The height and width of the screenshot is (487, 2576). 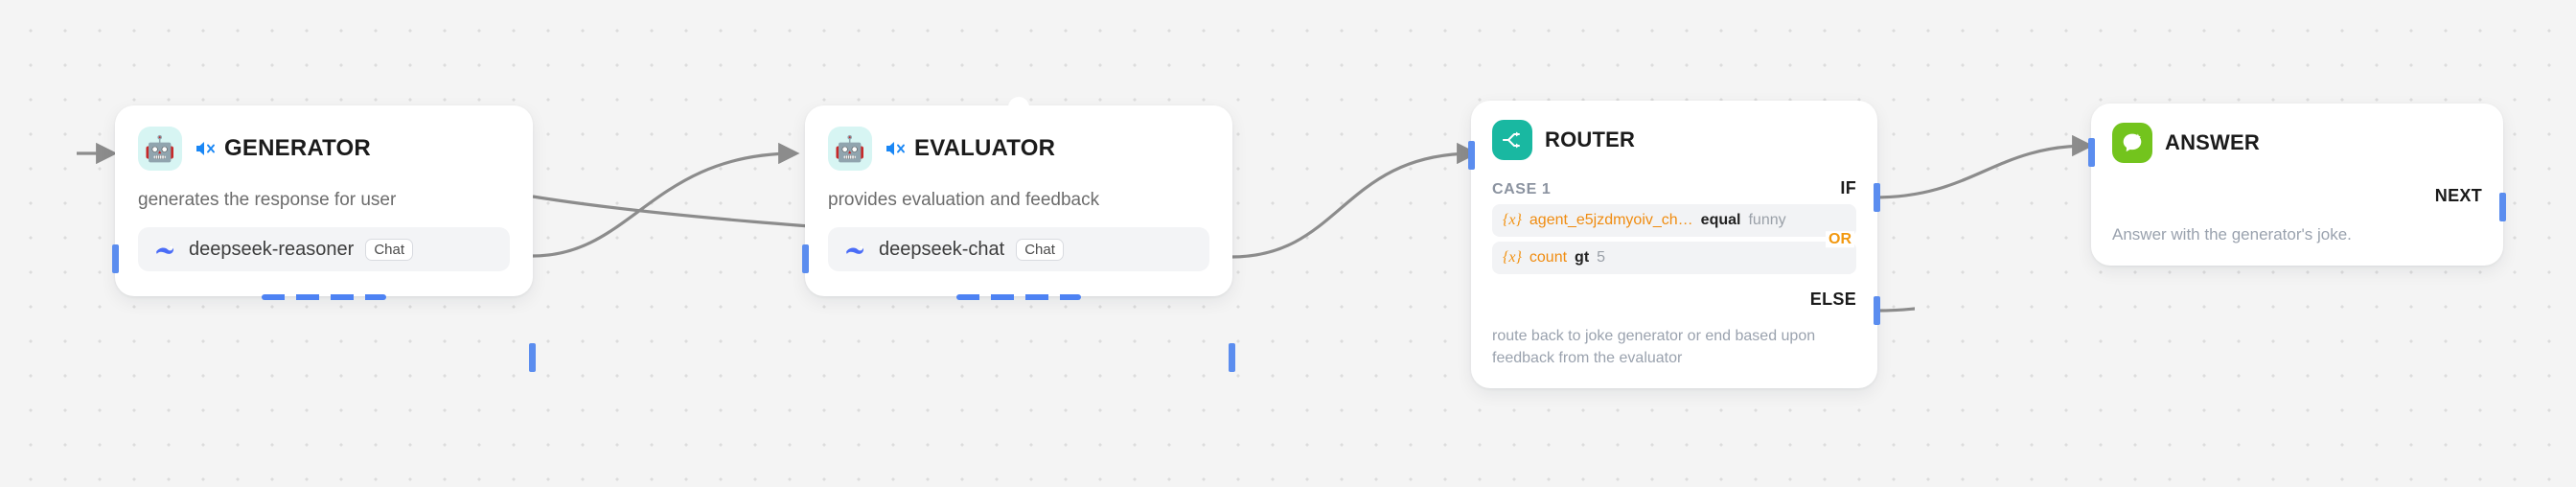 I want to click on evaluator-output-port, so click(x=1232, y=357).